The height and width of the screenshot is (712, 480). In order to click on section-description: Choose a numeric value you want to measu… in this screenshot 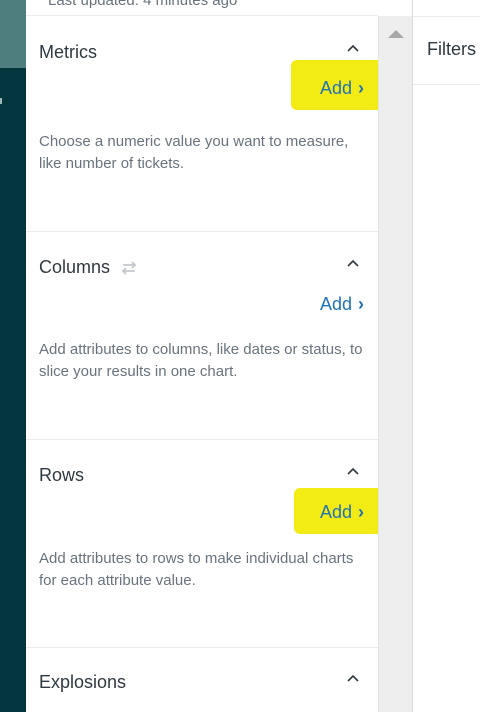, I will do `click(194, 152)`.